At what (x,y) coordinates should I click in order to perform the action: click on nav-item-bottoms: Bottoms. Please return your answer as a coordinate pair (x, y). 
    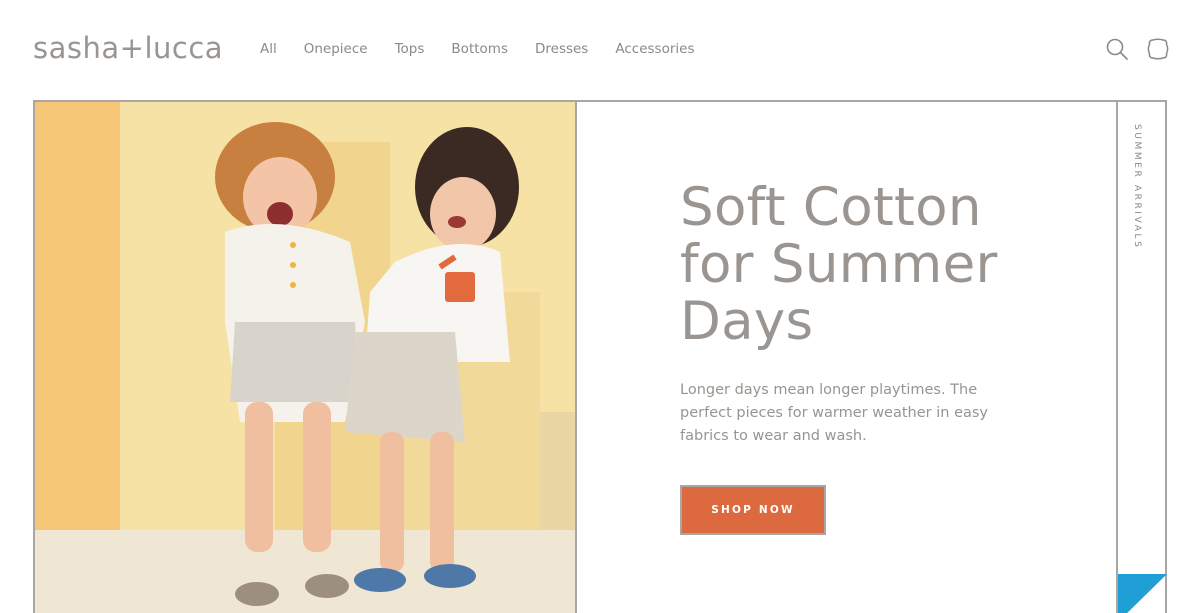
    Looking at the image, I should click on (479, 49).